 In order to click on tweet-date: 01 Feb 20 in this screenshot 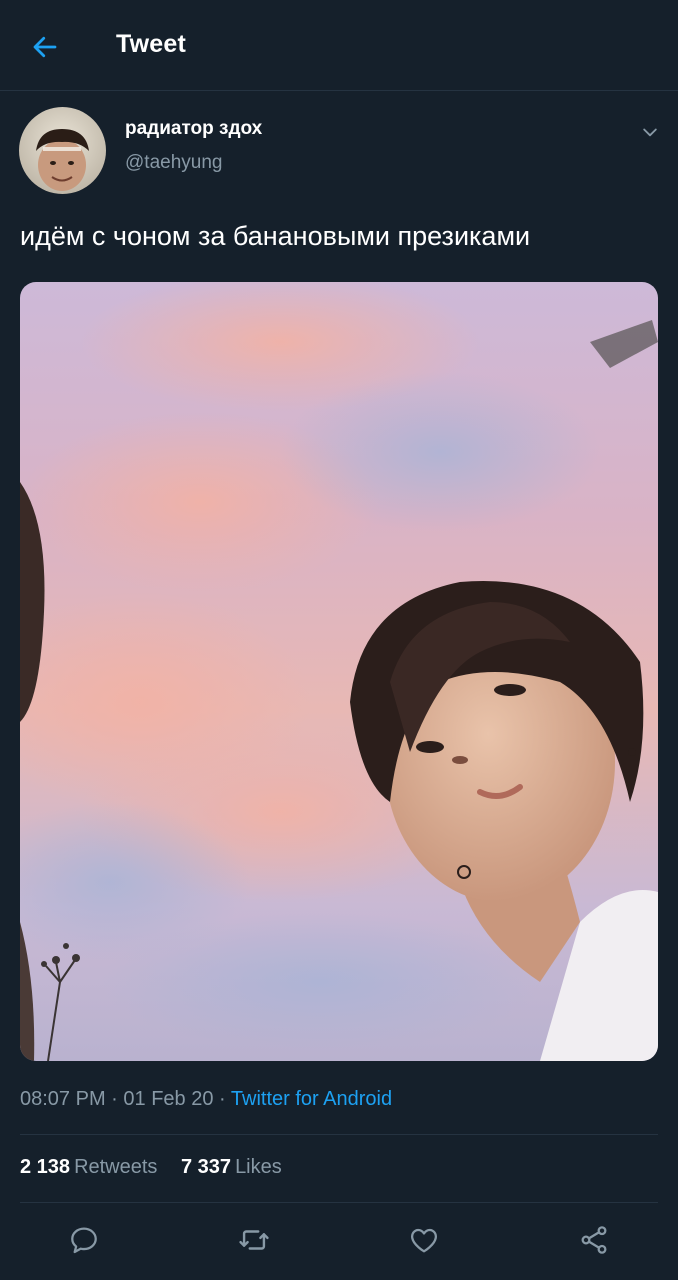, I will do `click(168, 1099)`.